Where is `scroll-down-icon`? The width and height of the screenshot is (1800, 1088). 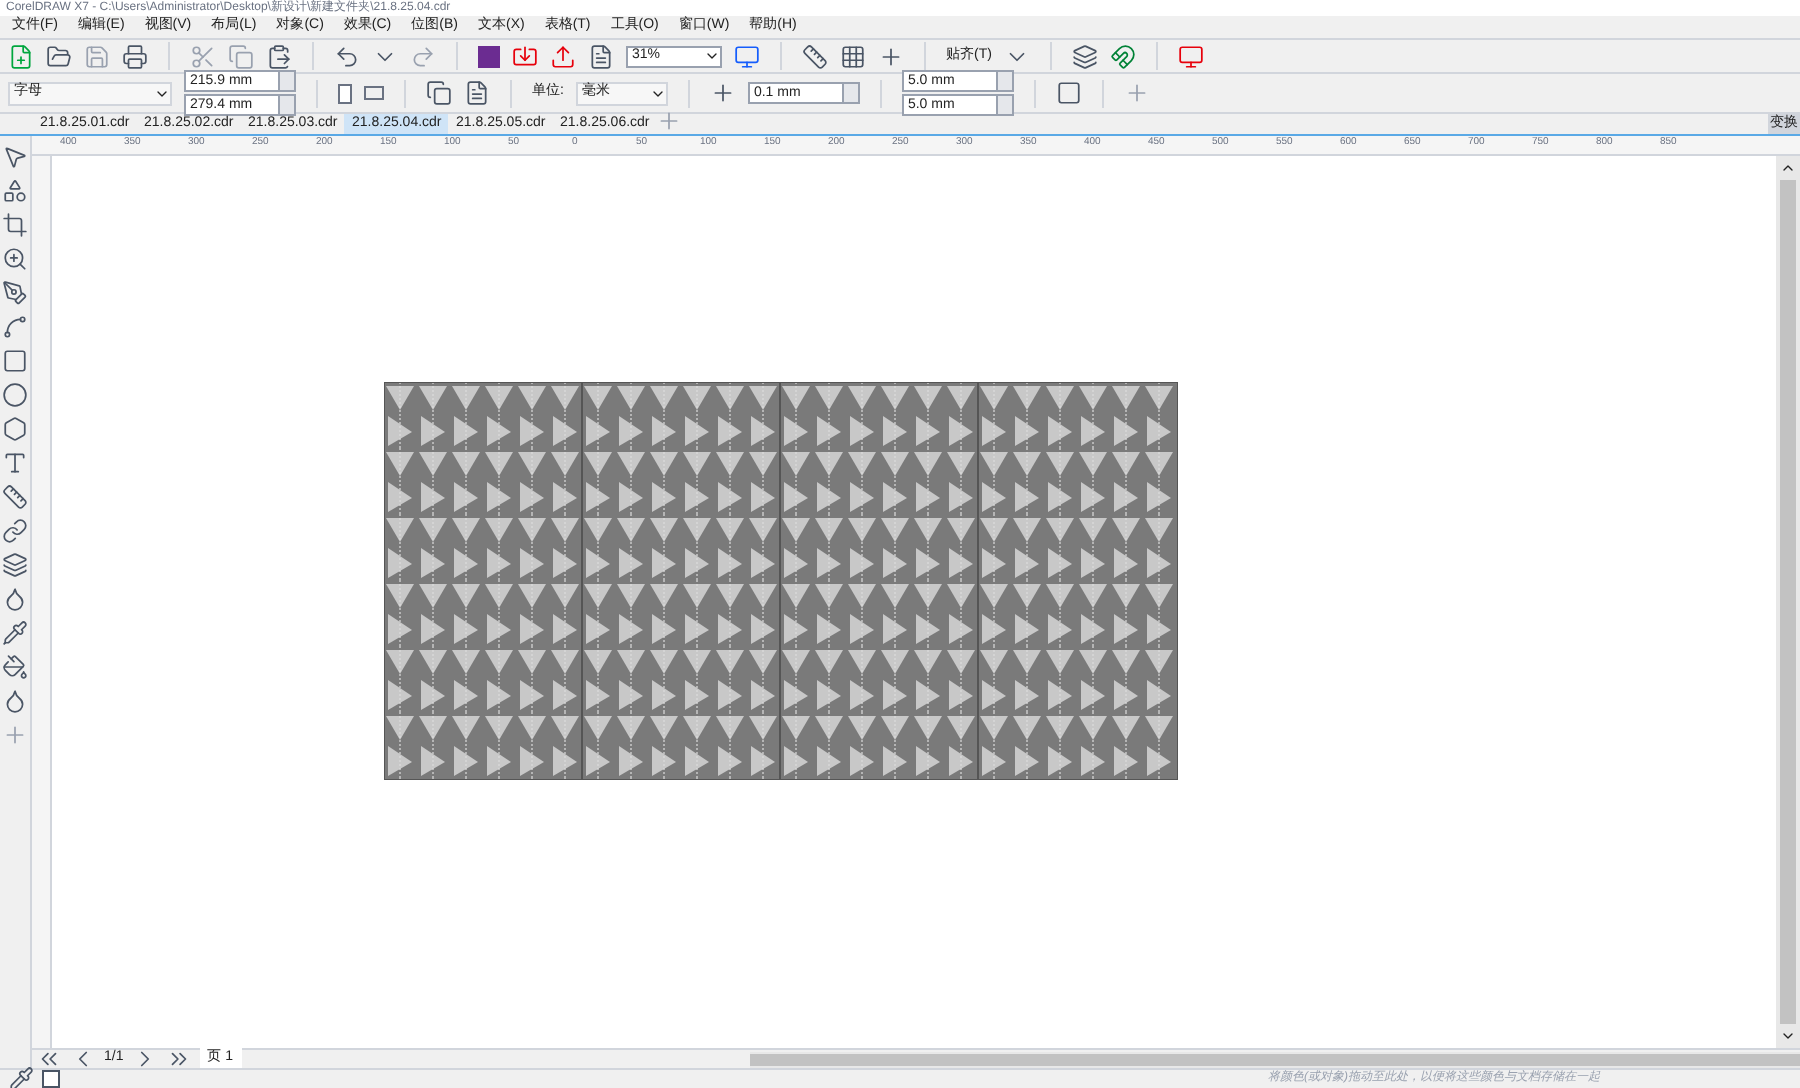
scroll-down-icon is located at coordinates (1788, 1036).